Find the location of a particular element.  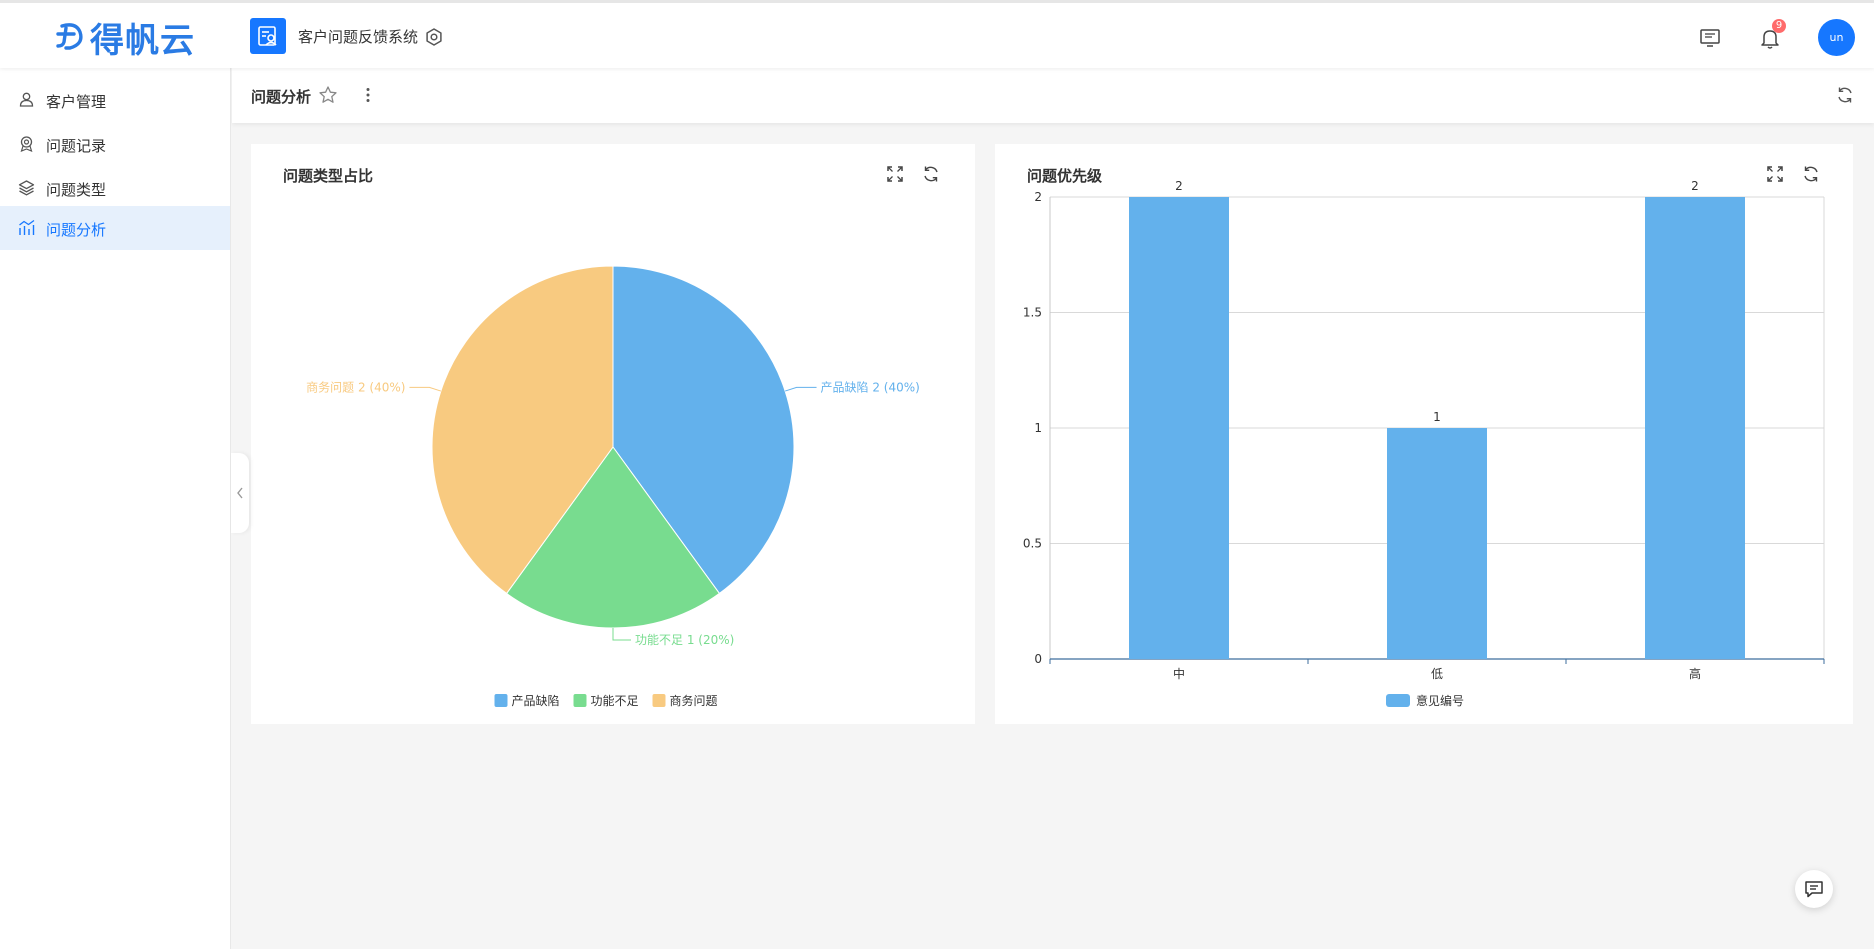

legend-label: 意见编号 is located at coordinates (1440, 700).